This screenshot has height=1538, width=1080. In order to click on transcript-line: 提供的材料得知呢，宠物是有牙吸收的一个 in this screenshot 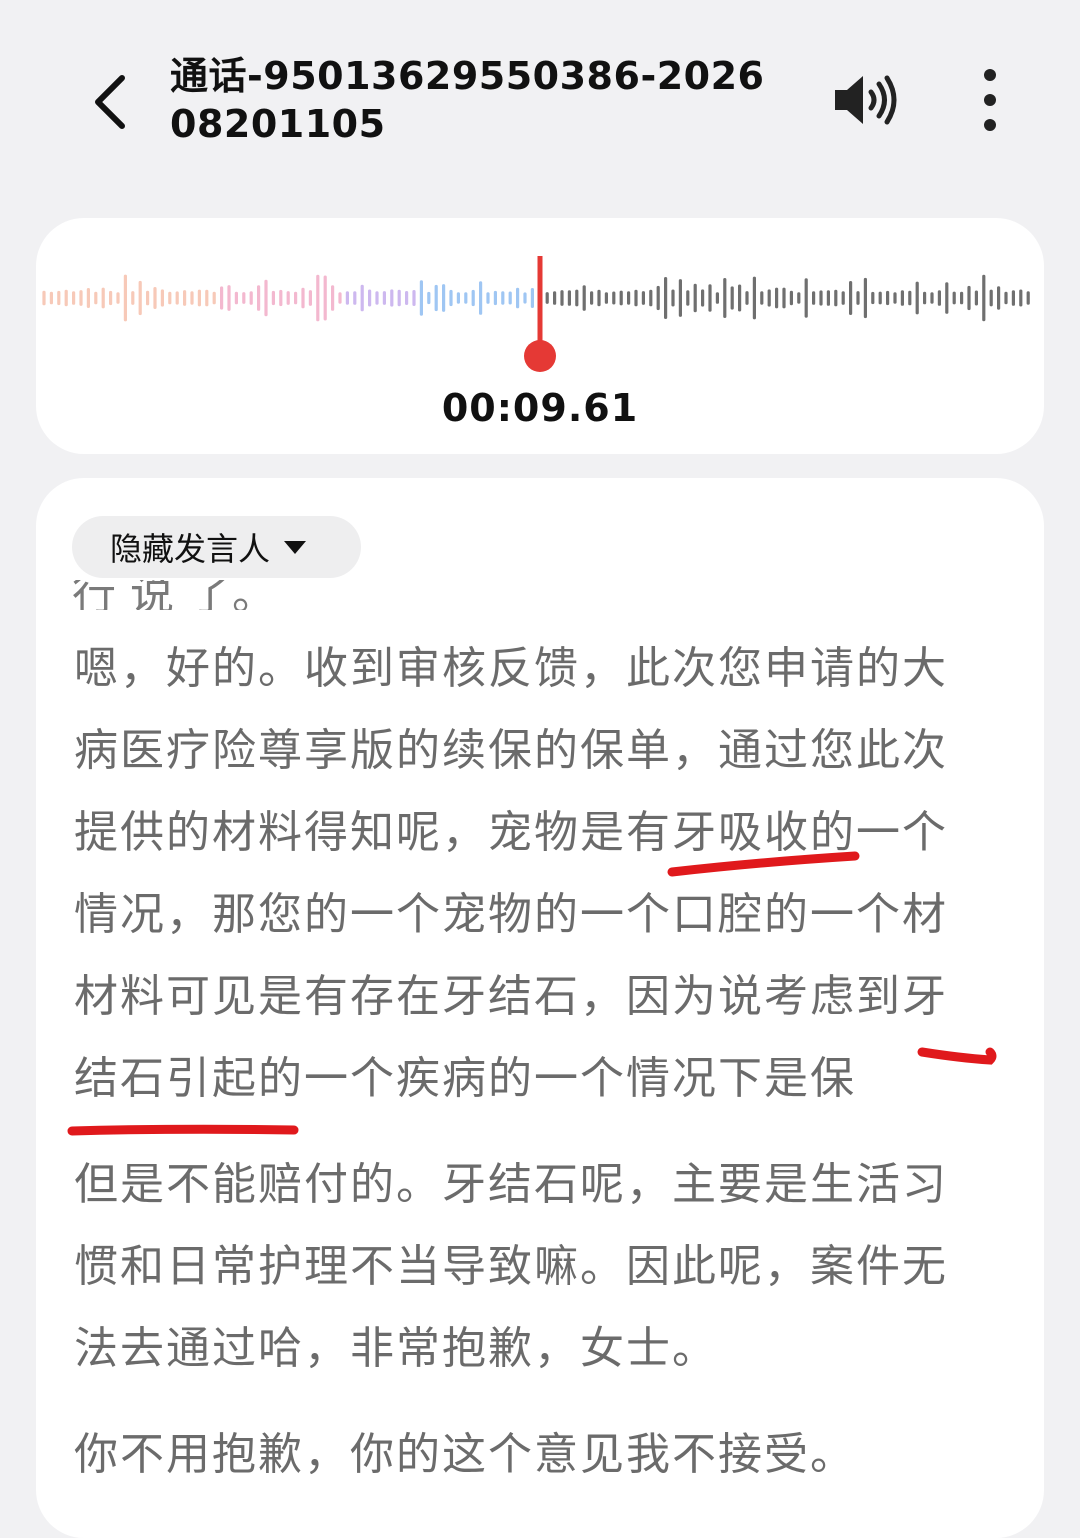, I will do `click(511, 832)`.